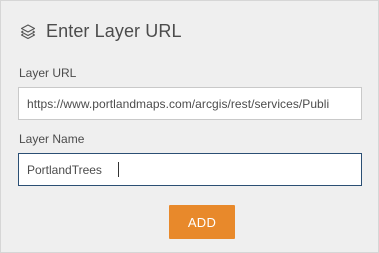 The image size is (379, 253). I want to click on text-cursor, so click(118, 169).